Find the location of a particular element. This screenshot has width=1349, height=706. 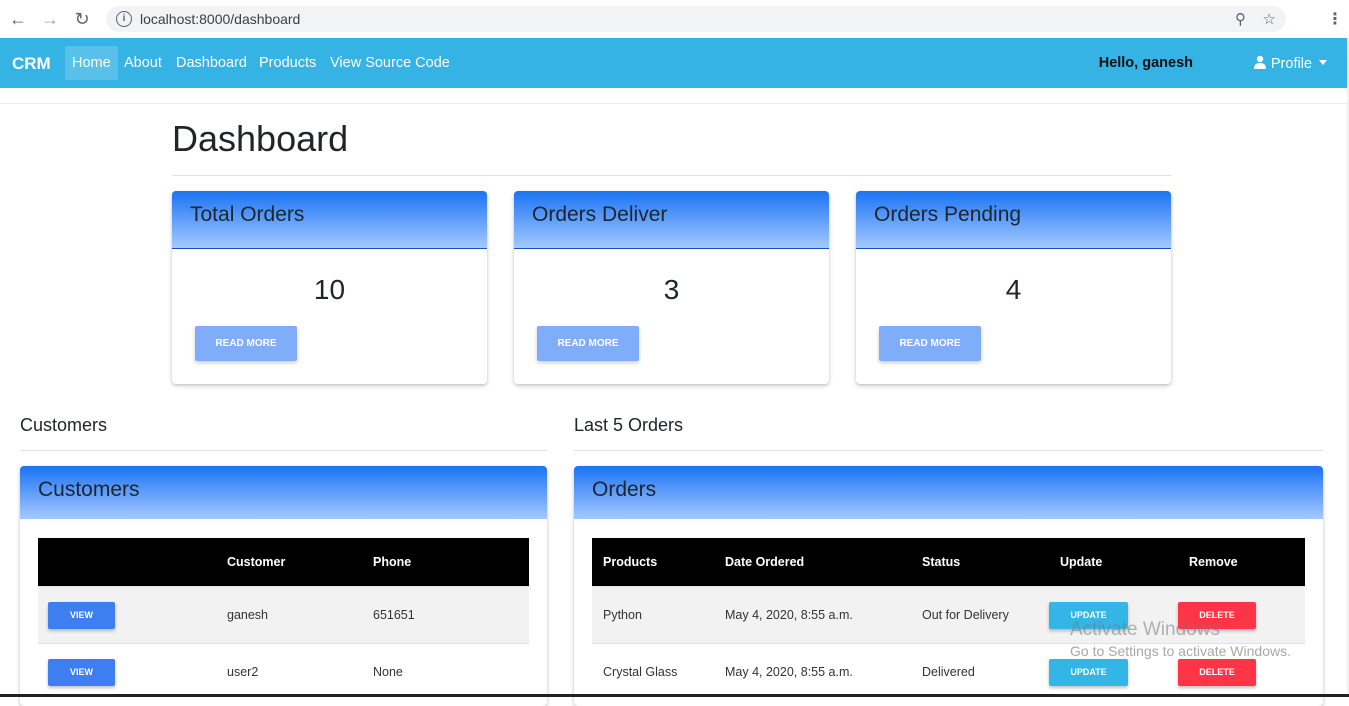

browser-menu-icon: ⋮ is located at coordinates (1335, 19).